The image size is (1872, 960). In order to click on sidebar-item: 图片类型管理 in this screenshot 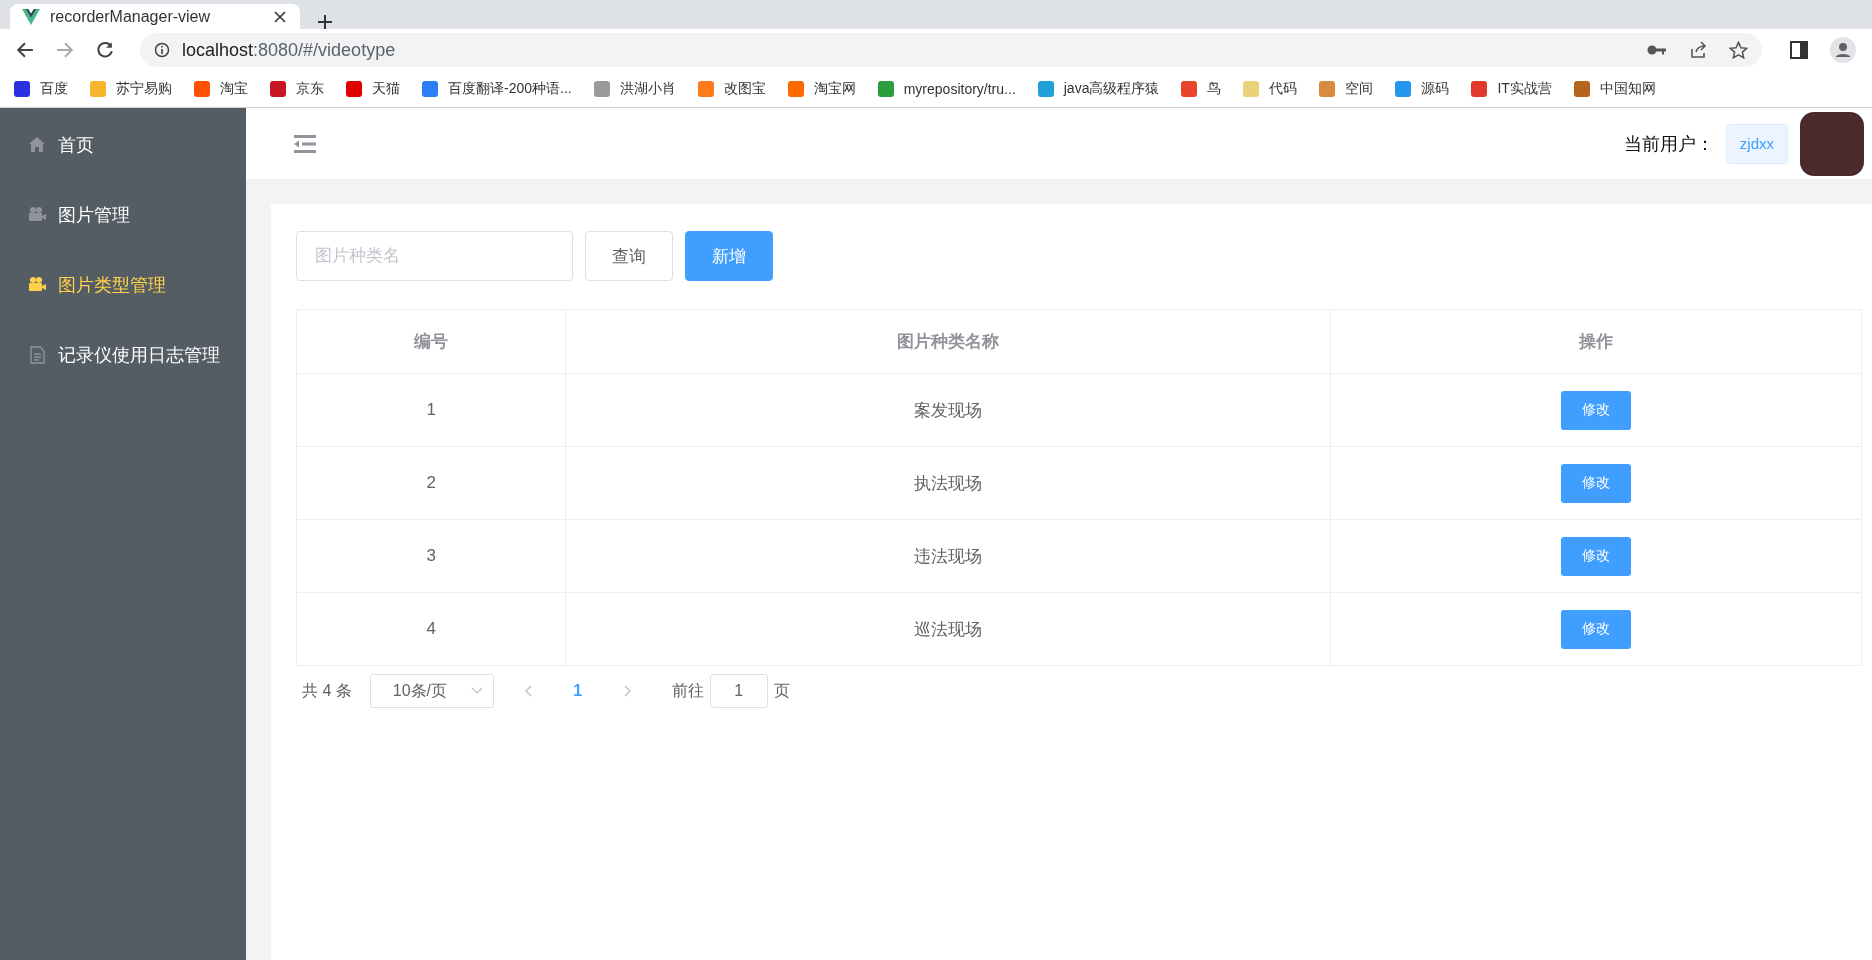, I will do `click(123, 285)`.